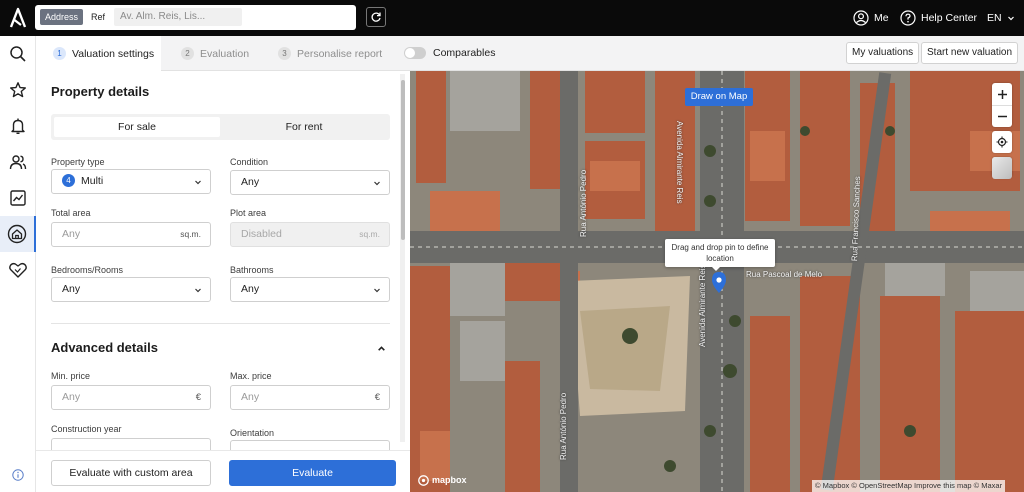 Image resolution: width=1024 pixels, height=492 pixels. What do you see at coordinates (92, 181) in the screenshot?
I see `property-type-value: Multi` at bounding box center [92, 181].